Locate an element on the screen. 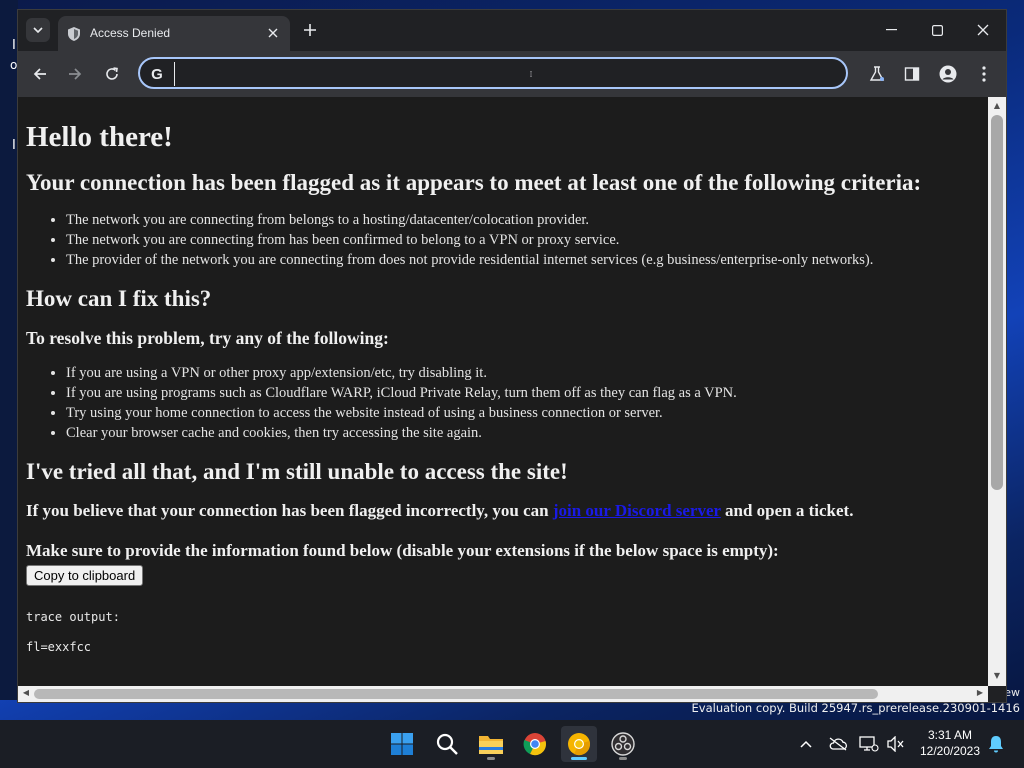 The width and height of the screenshot is (1024, 768). back-icon is located at coordinates (39, 74).